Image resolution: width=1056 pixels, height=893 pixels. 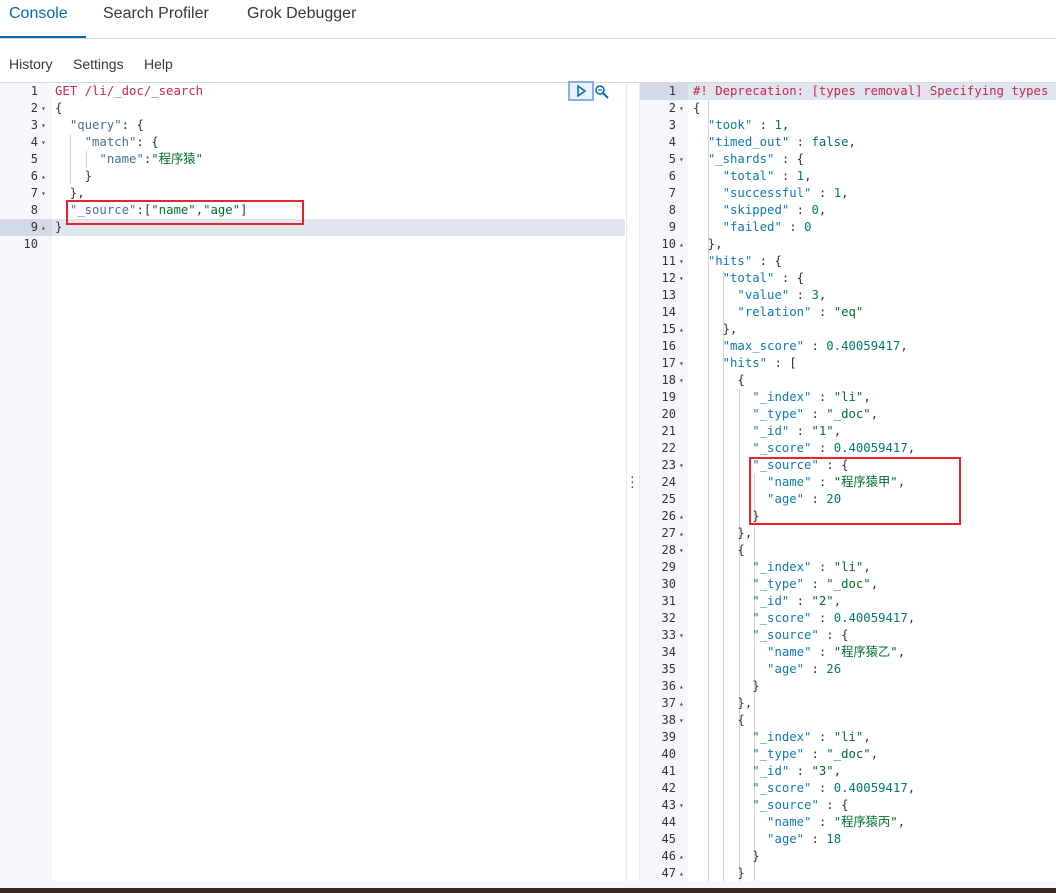 I want to click on response-line: 32 "_score" : 0.40059417,, so click(x=848, y=618).